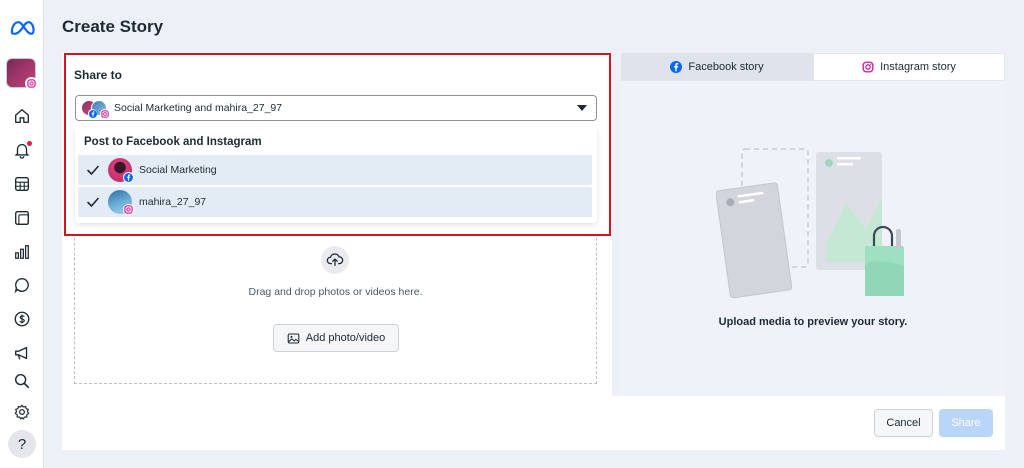 The image size is (1024, 468). I want to click on home-icon, so click(22, 116).